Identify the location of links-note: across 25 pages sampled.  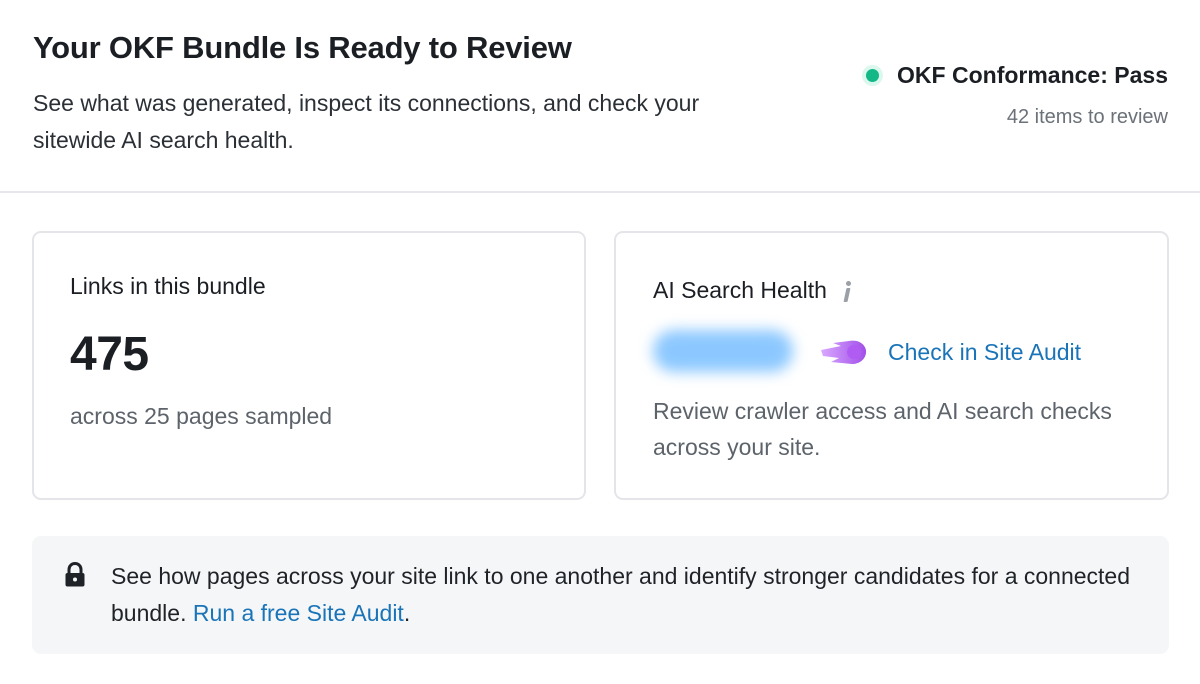
(201, 416).